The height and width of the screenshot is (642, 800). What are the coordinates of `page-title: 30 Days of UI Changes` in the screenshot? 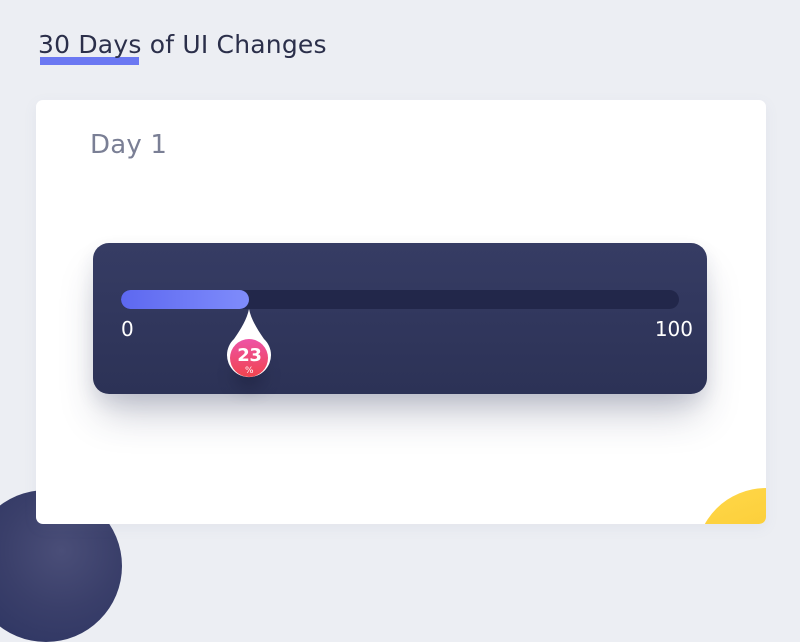 It's located at (182, 44).